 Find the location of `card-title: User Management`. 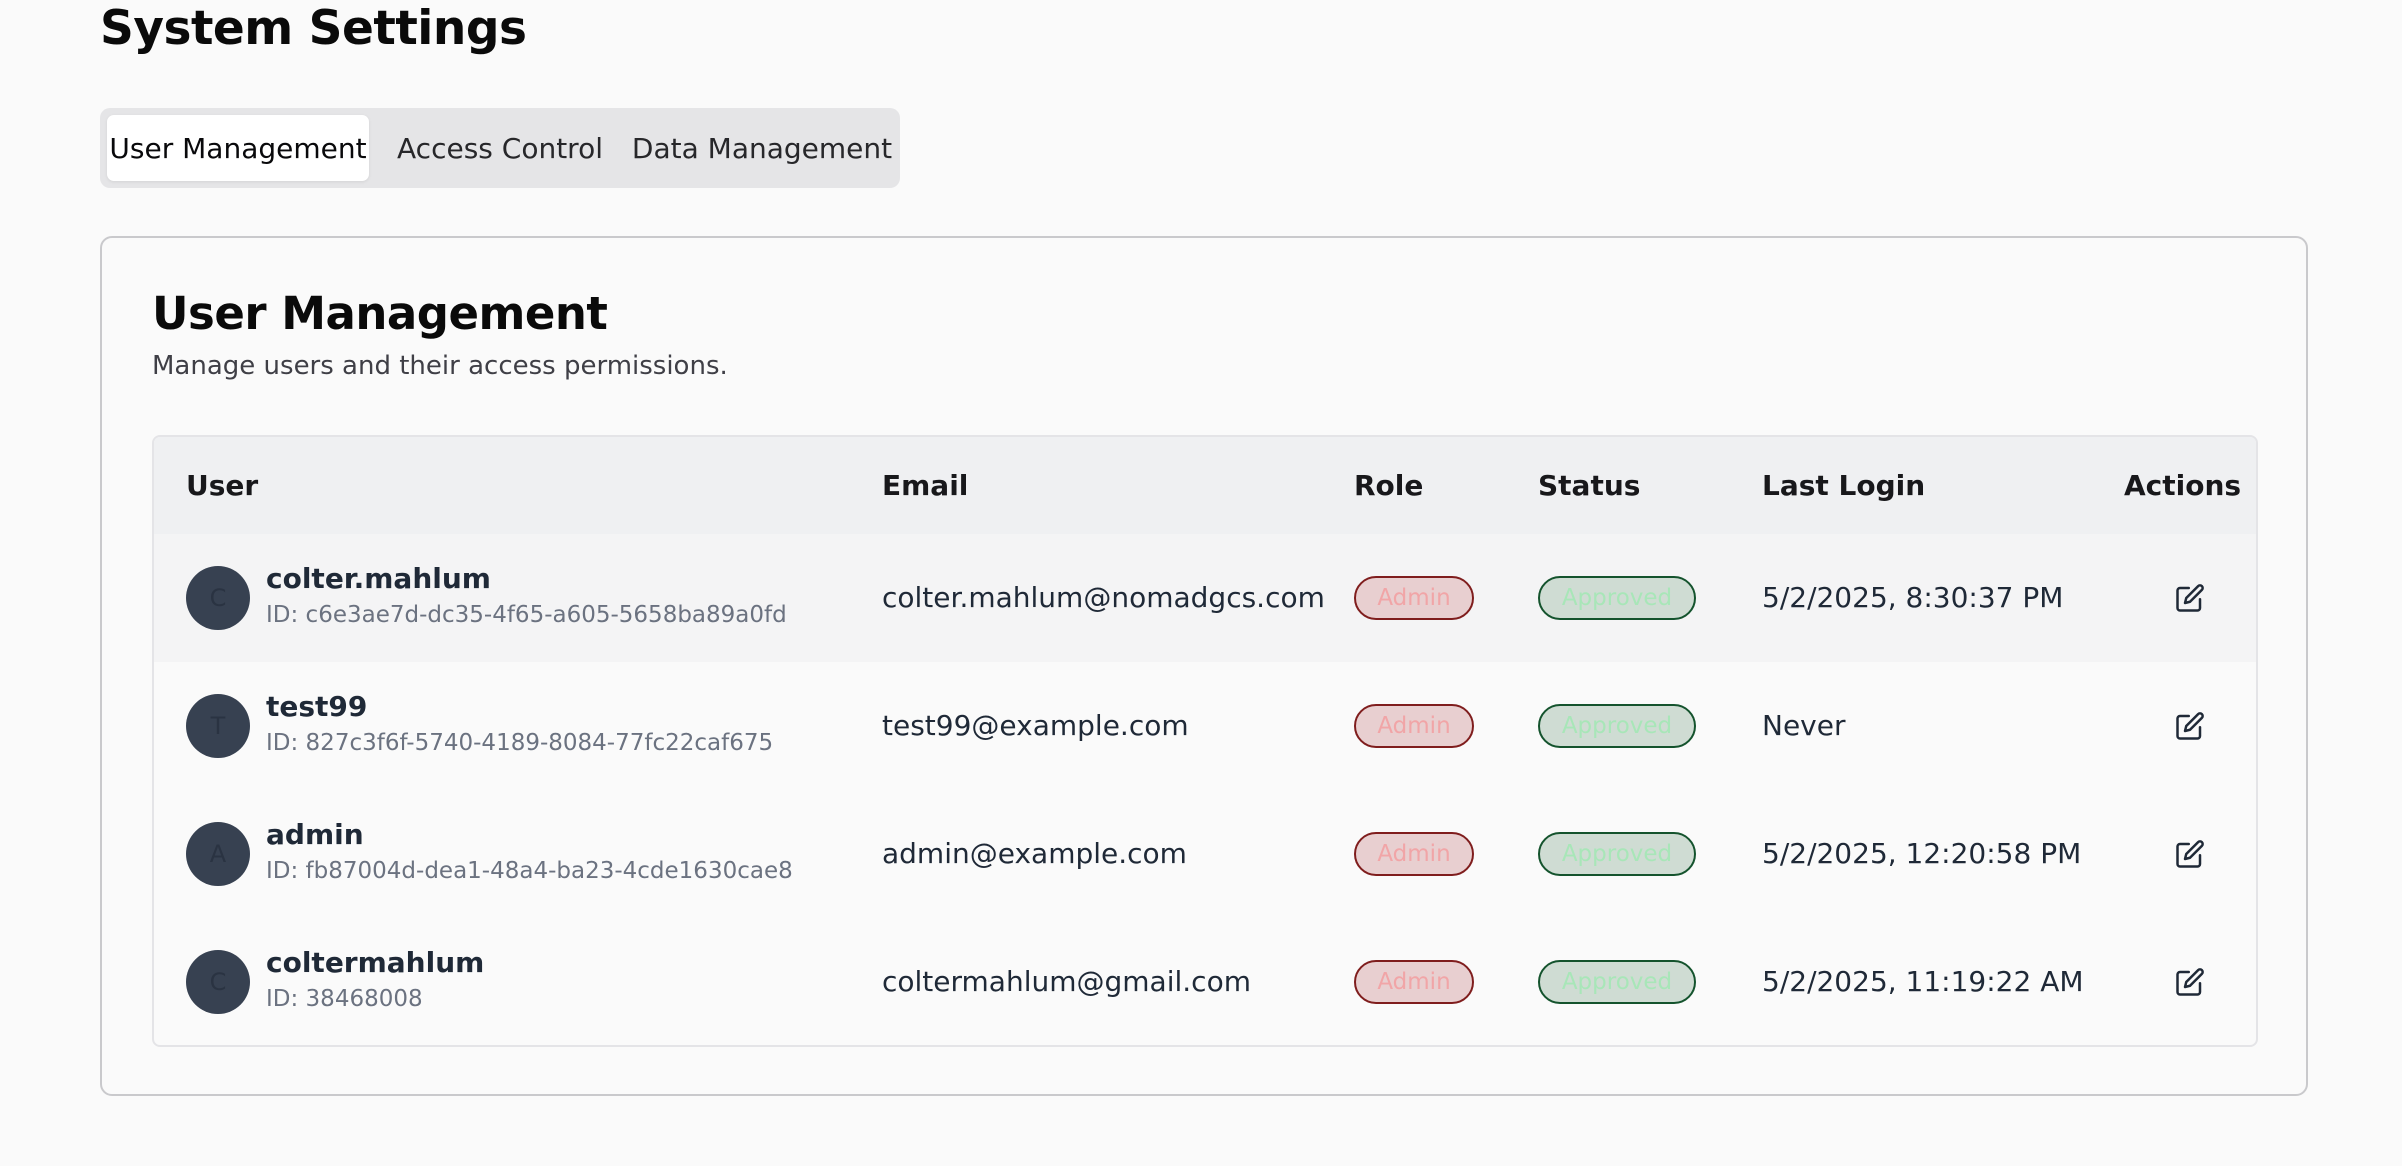

card-title: User Management is located at coordinates (380, 313).